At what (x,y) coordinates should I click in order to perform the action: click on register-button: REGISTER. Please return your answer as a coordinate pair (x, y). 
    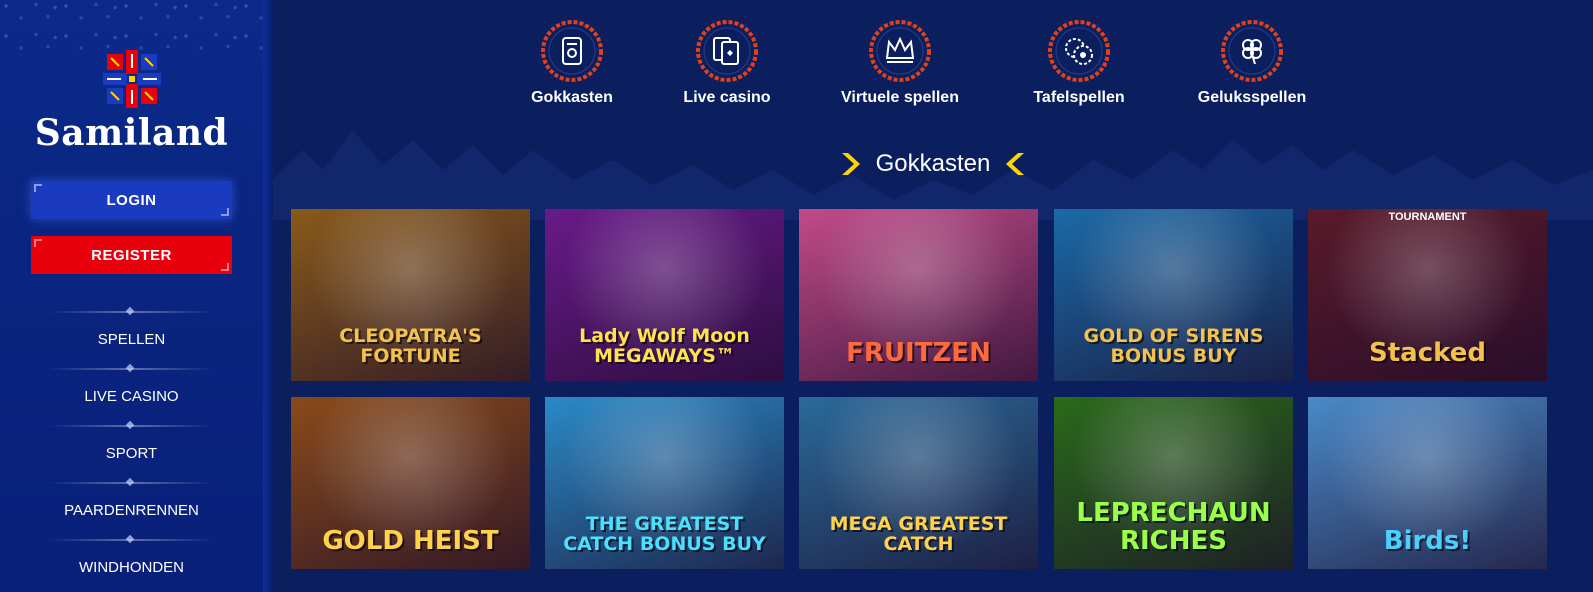
    Looking at the image, I should click on (131, 255).